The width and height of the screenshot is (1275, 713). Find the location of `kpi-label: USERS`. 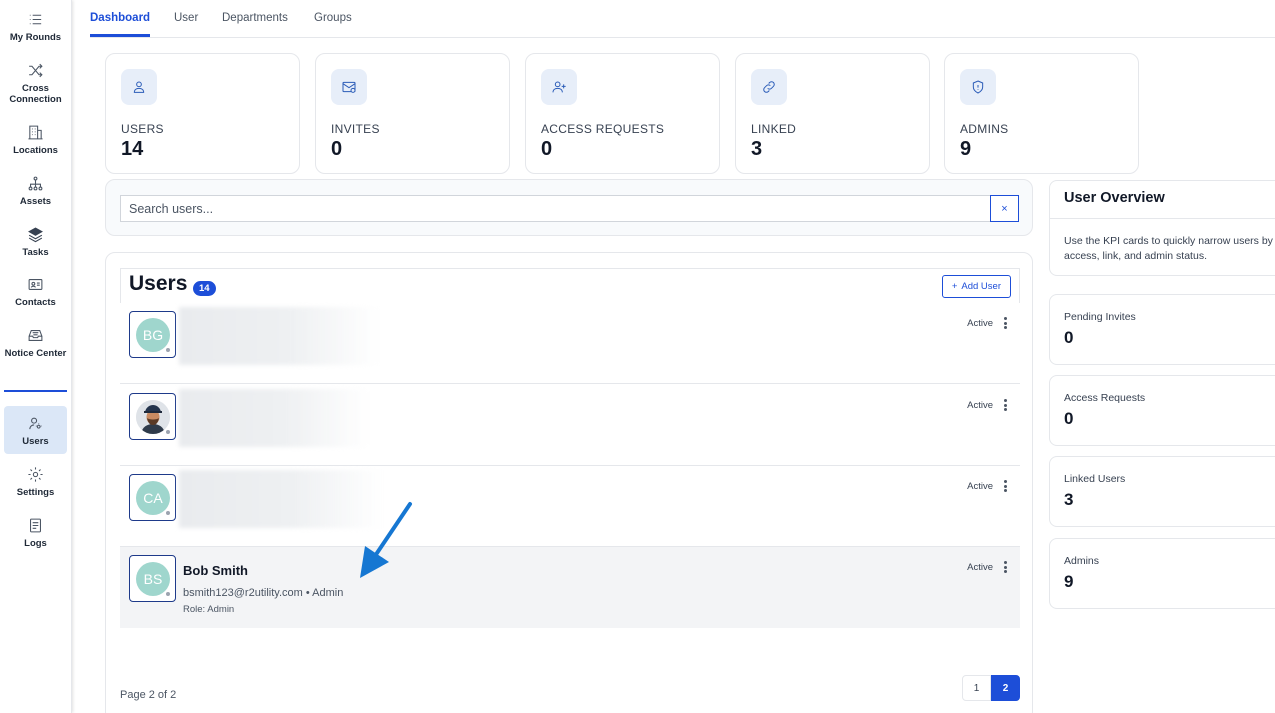

kpi-label: USERS is located at coordinates (142, 129).